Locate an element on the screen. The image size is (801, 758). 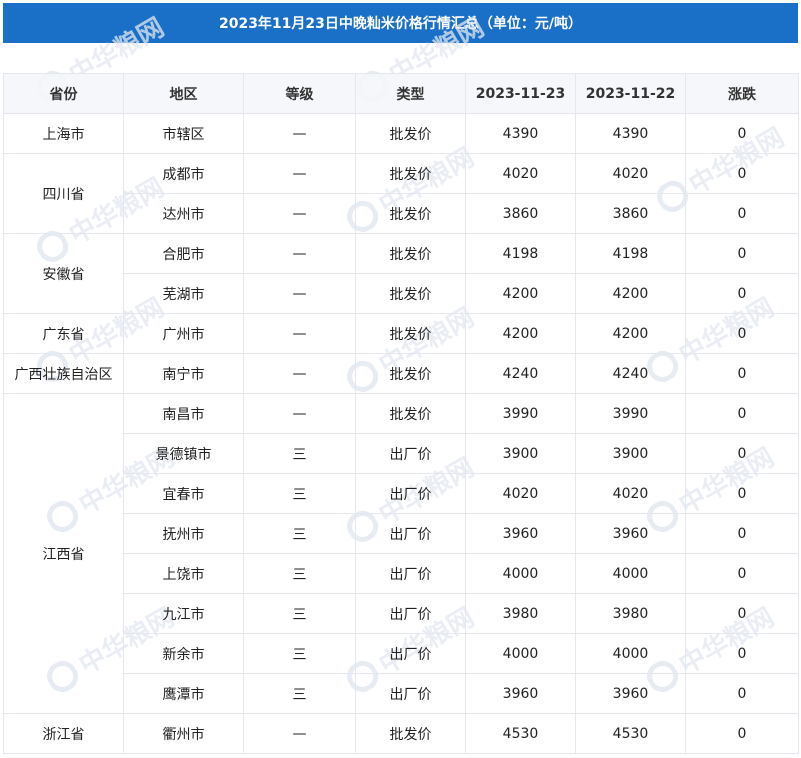
province-cell: 广西壮族自治区 is located at coordinates (63, 373).